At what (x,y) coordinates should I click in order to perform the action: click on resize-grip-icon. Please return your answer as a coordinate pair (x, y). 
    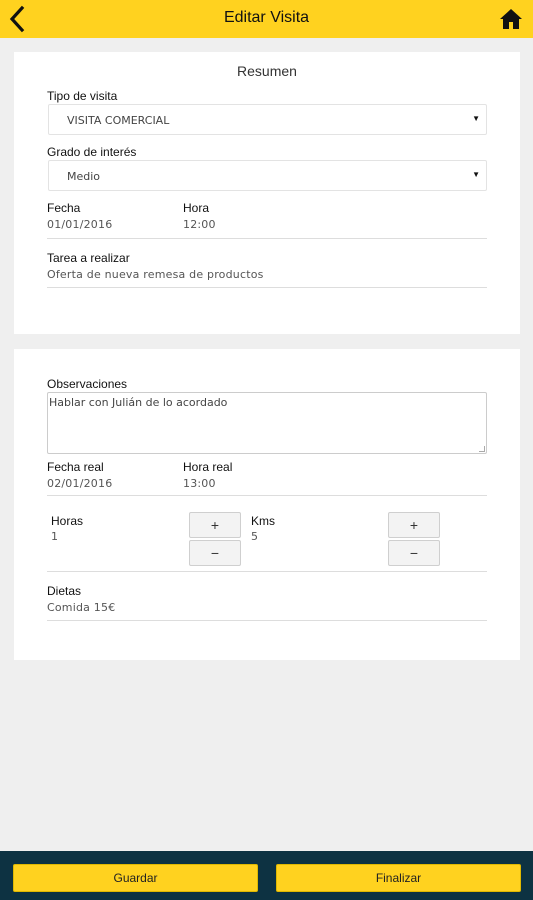
    Looking at the image, I should click on (482, 449).